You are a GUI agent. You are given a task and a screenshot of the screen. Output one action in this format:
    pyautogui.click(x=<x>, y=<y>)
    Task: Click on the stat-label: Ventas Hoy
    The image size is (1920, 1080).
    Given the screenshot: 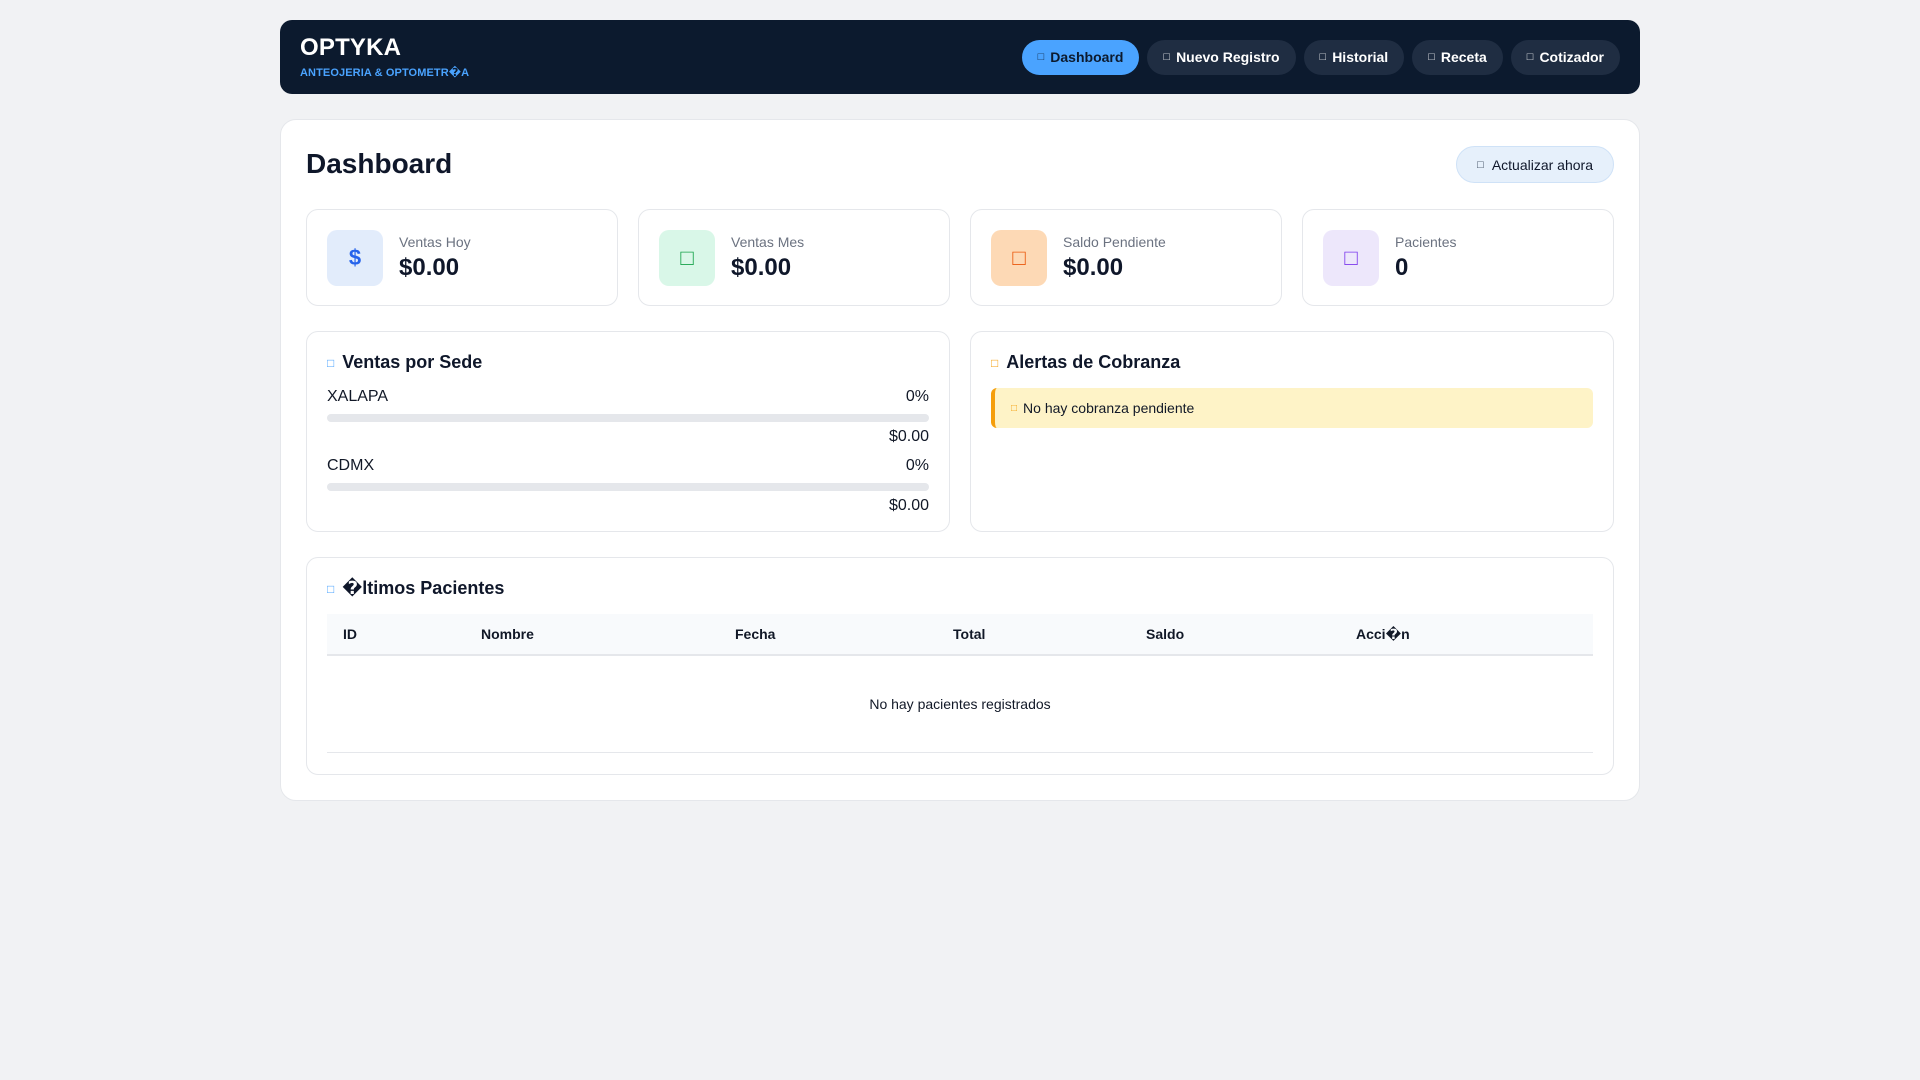 What is the action you would take?
    pyautogui.click(x=435, y=241)
    